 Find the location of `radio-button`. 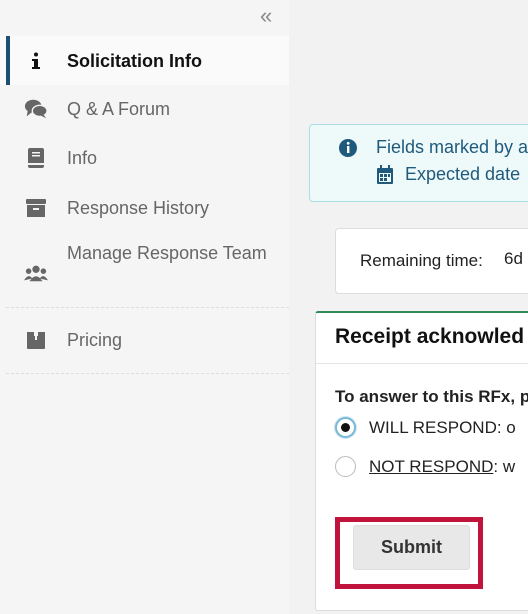

radio-button is located at coordinates (345, 466).